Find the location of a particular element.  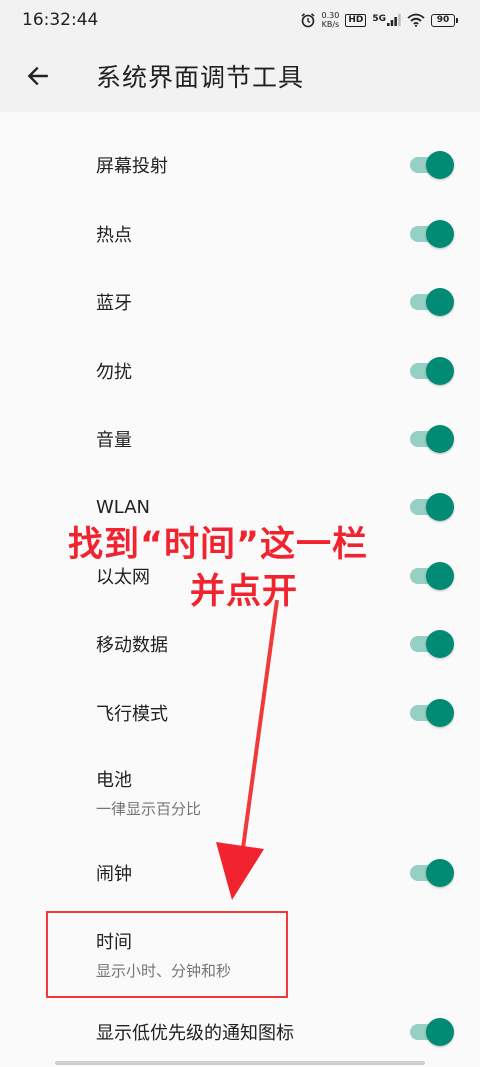

annotation-line-1: 找到“时间”这一栏 is located at coordinates (218, 545).